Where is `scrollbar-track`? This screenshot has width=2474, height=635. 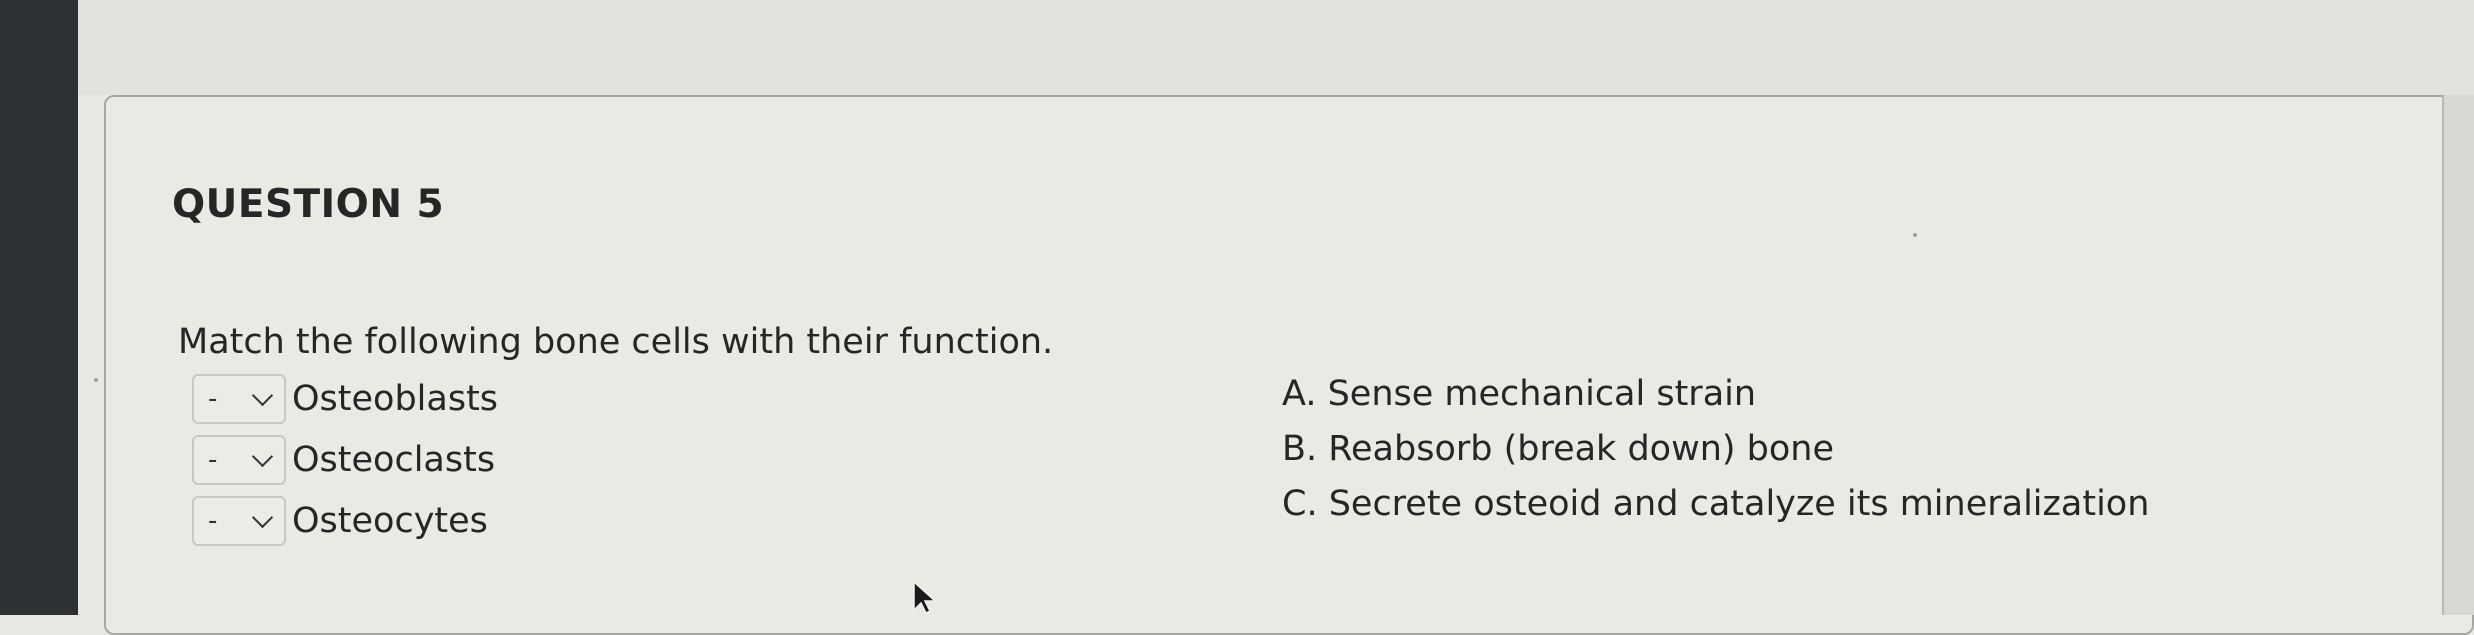
scrollbar-track is located at coordinates (2458, 355).